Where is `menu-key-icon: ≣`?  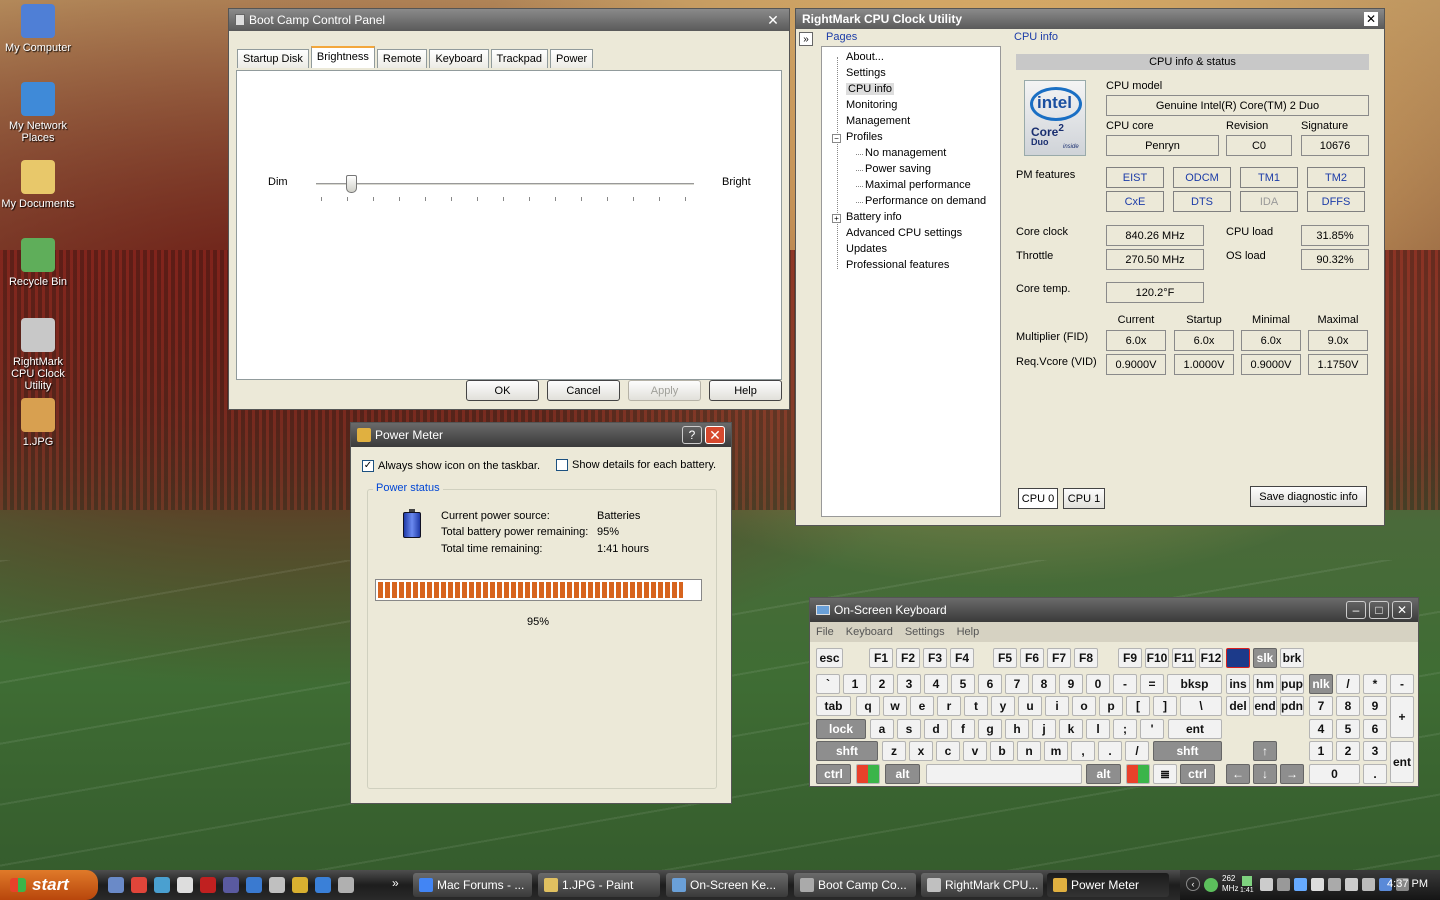 menu-key-icon: ≣ is located at coordinates (1165, 774).